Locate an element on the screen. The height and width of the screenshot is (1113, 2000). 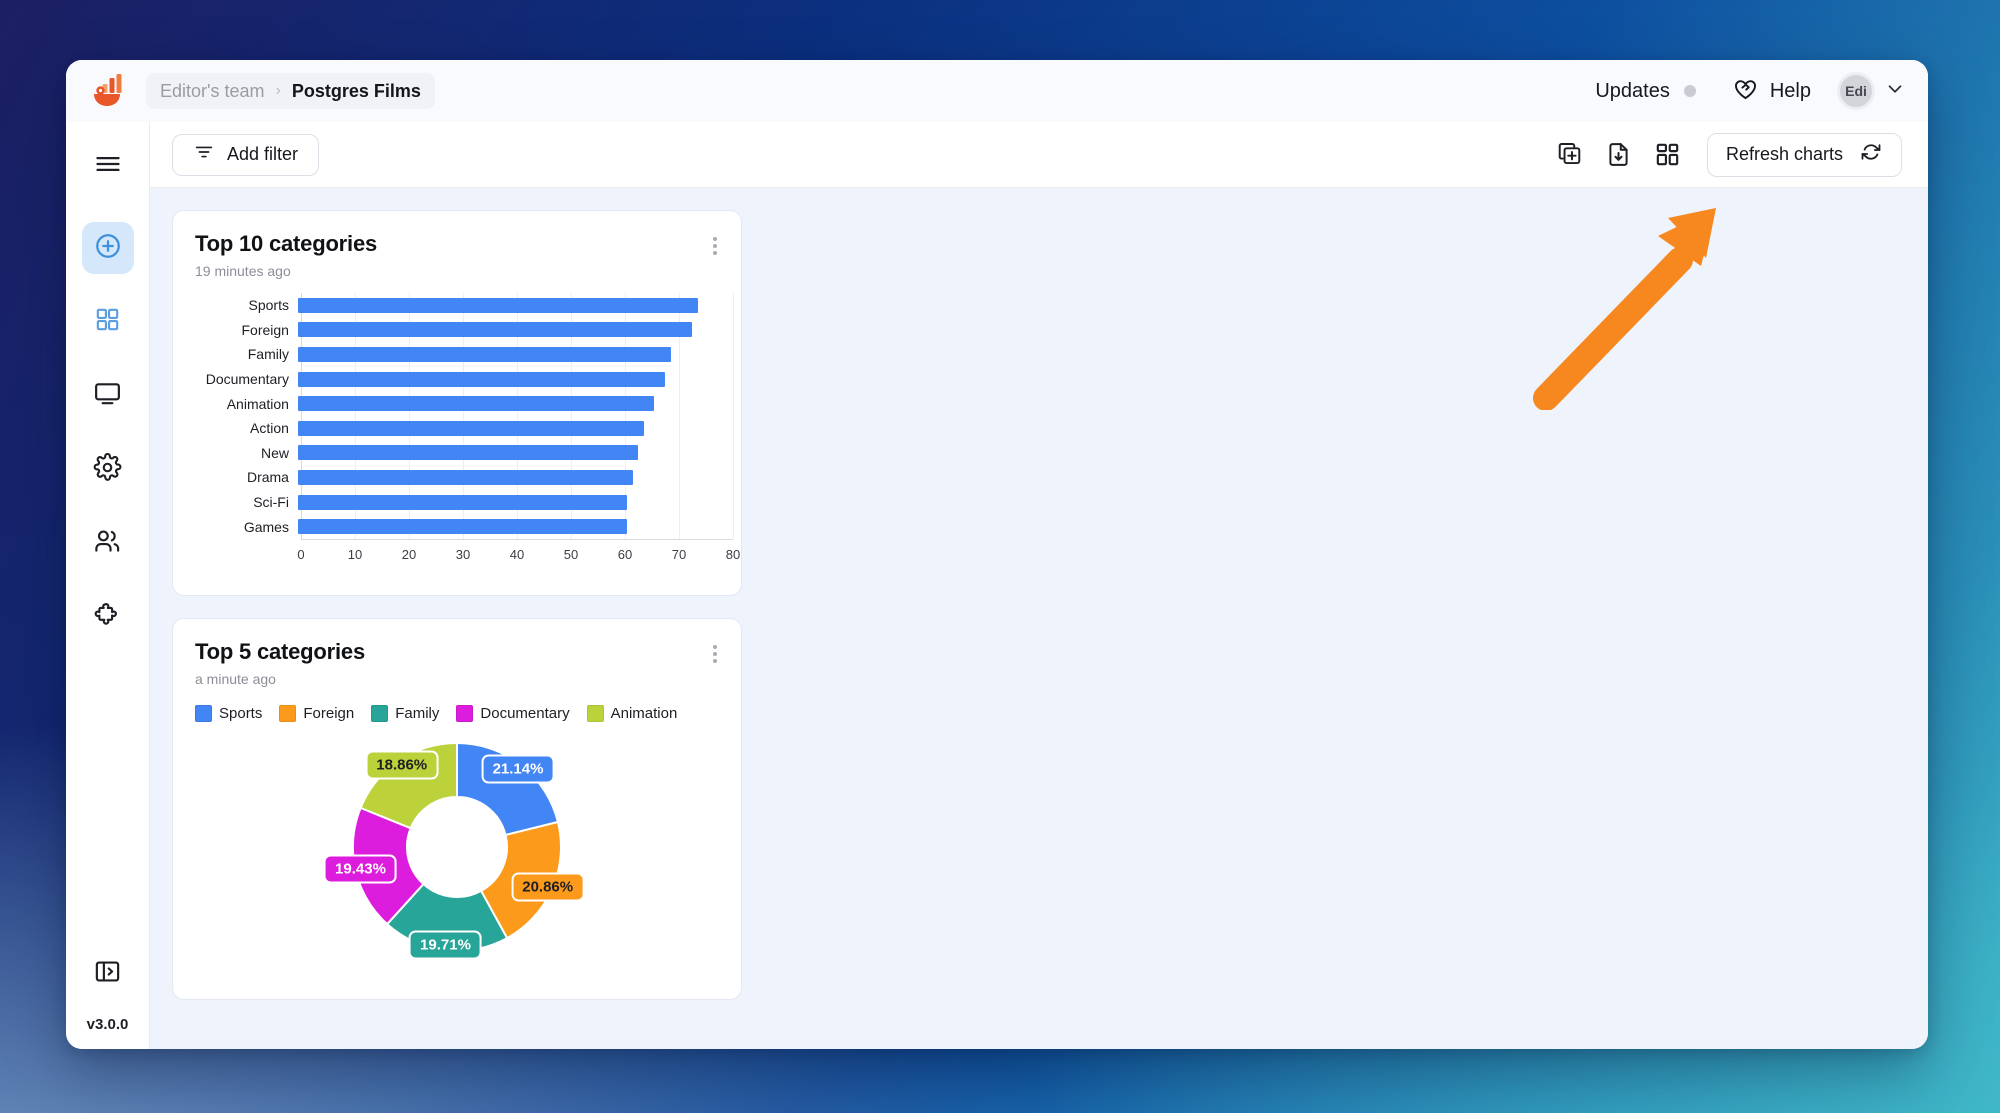
donut-slice-label: 20.86% is located at coordinates (548, 887).